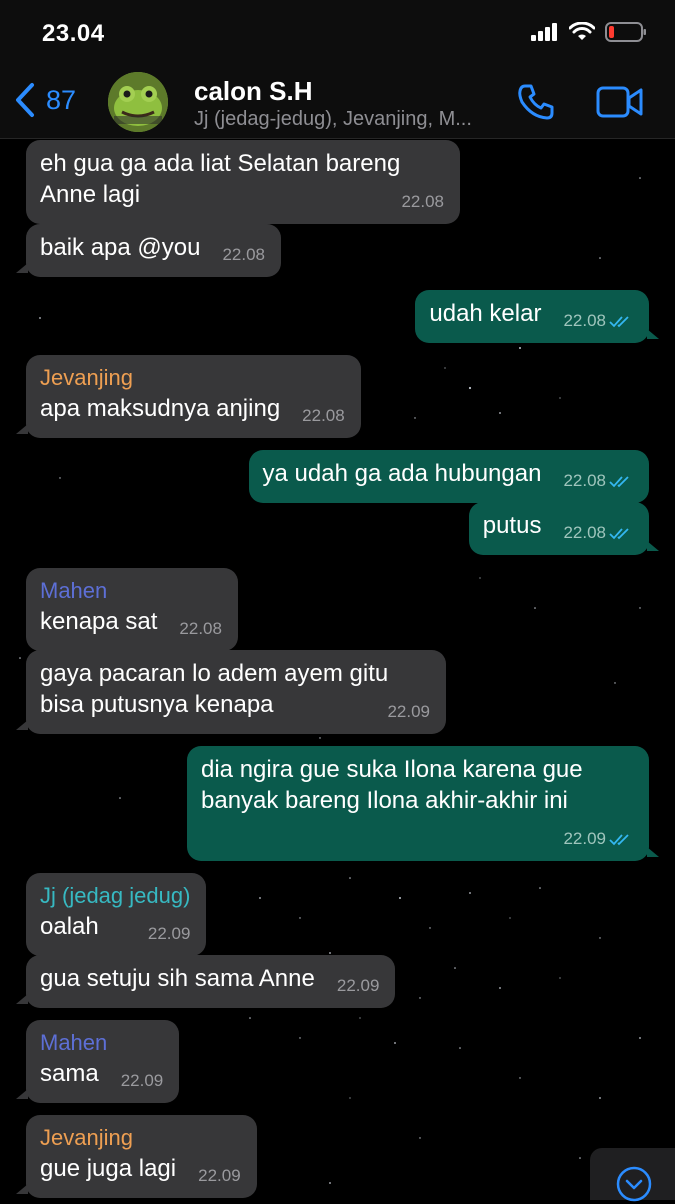 The image size is (675, 1204). I want to click on message-text: gua setuju sih sama Anne, so click(177, 978).